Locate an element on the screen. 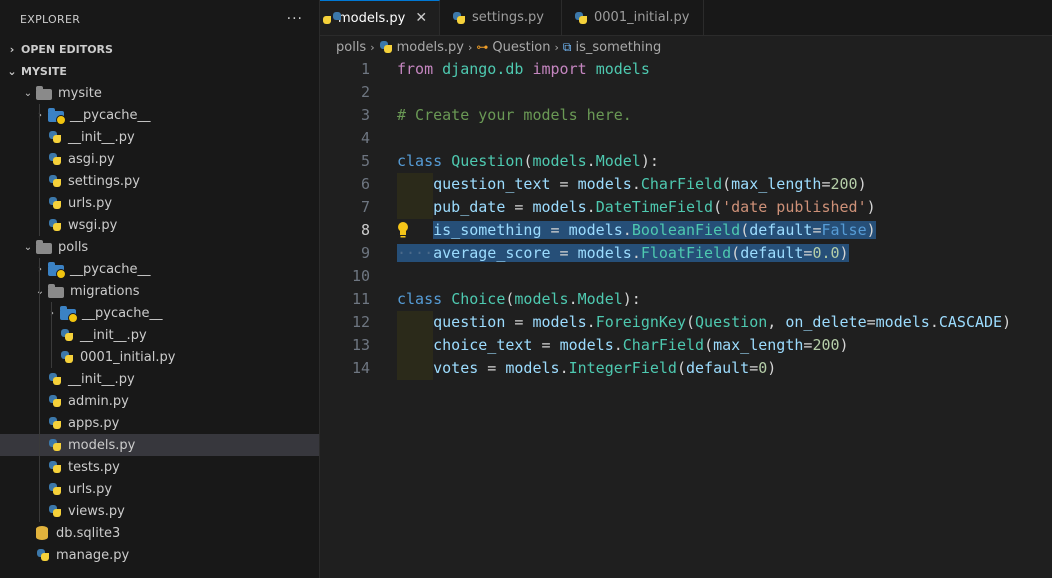 The image size is (1052, 578). code-line: 3 # Create your models here. is located at coordinates (686, 115).